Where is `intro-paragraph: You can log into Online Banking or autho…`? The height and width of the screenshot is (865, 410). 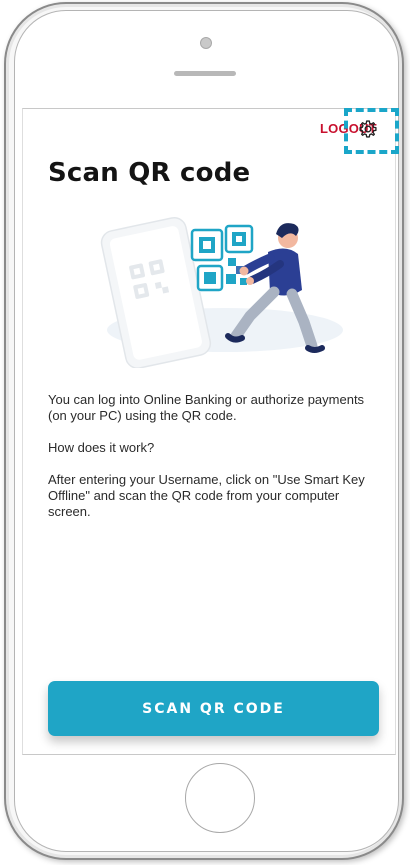
intro-paragraph: You can log into Online Banking or autho… is located at coordinates (206, 407).